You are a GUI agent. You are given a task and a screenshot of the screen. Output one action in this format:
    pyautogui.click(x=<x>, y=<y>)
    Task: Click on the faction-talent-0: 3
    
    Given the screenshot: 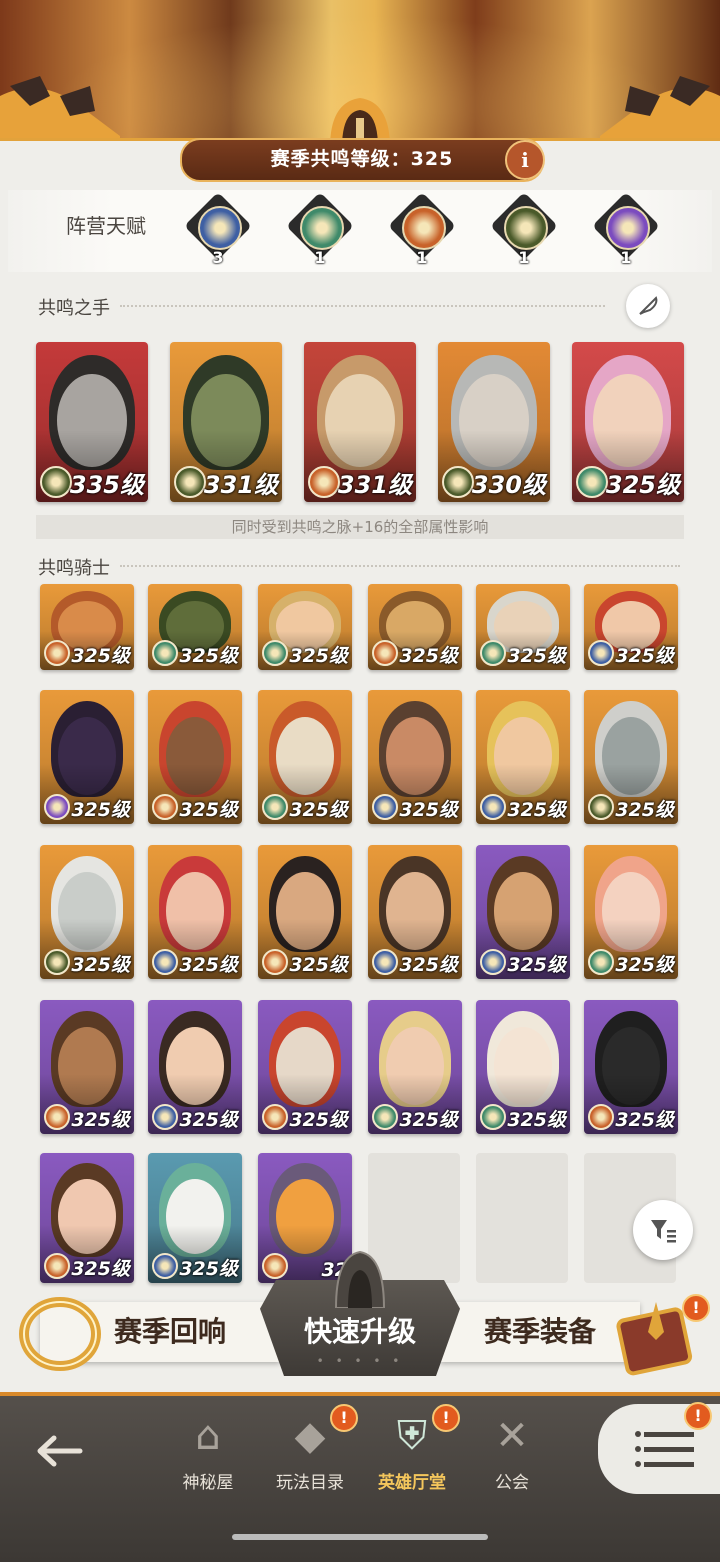 What is the action you would take?
    pyautogui.click(x=218, y=230)
    